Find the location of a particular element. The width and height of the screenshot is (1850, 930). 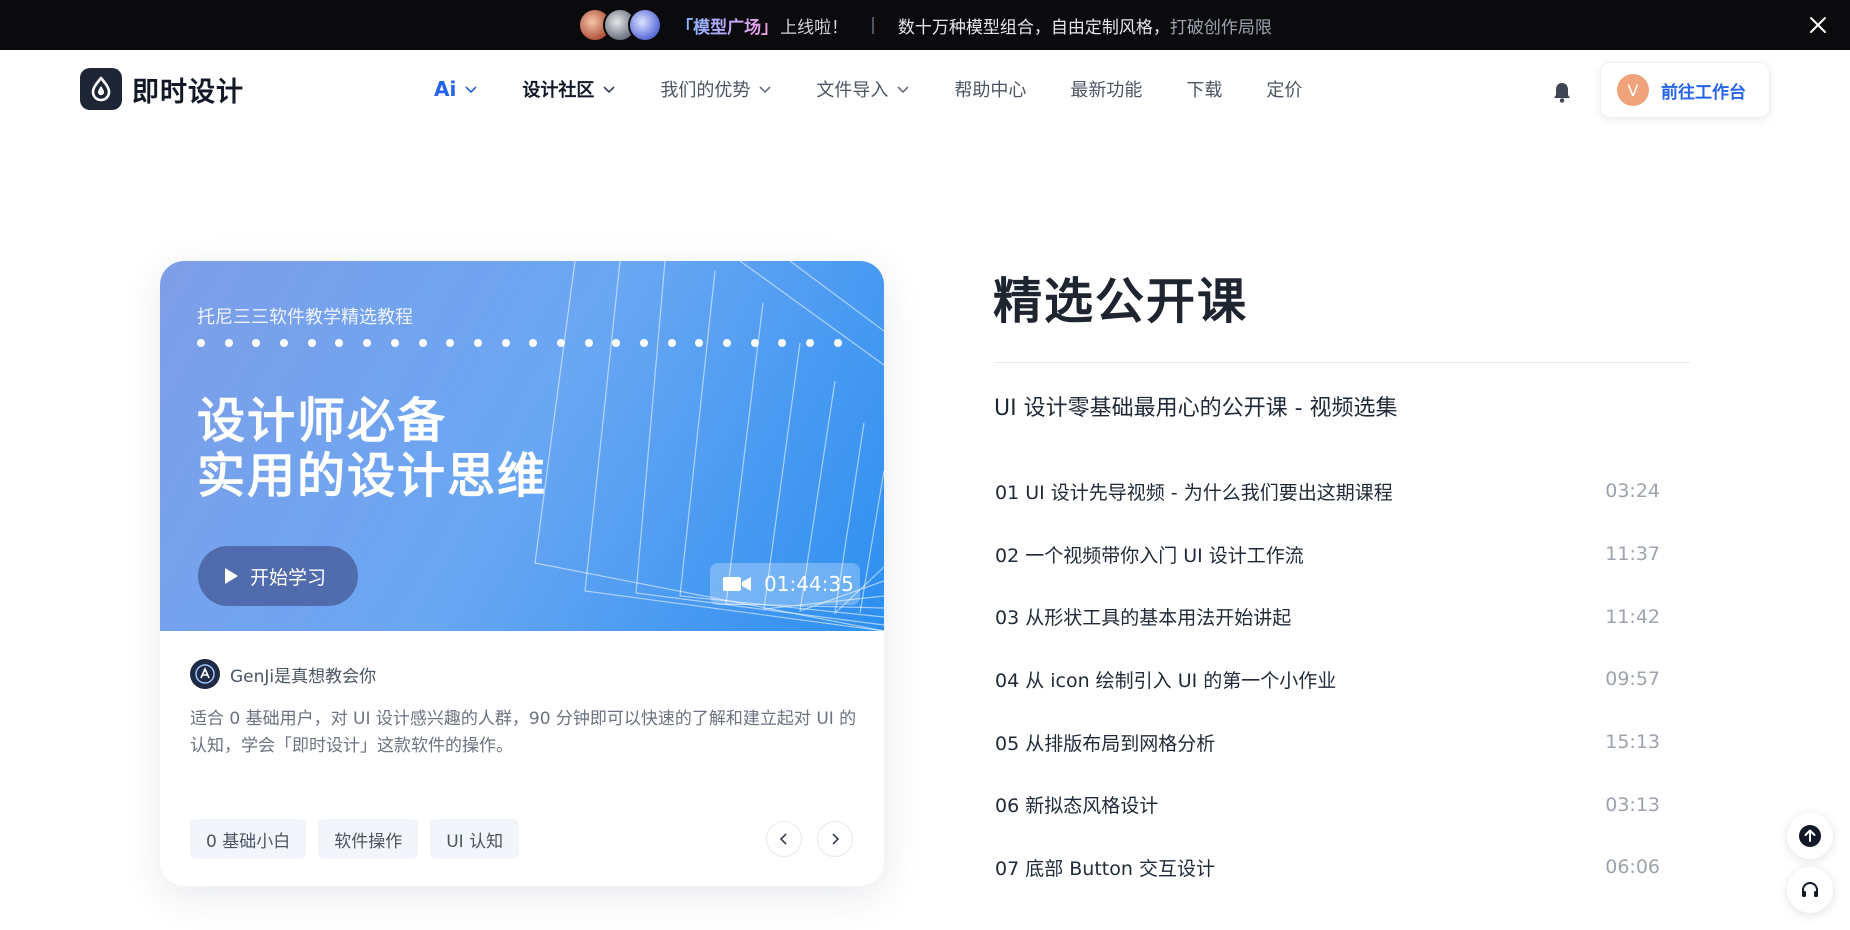

nav-help: 帮助中心 is located at coordinates (990, 89).